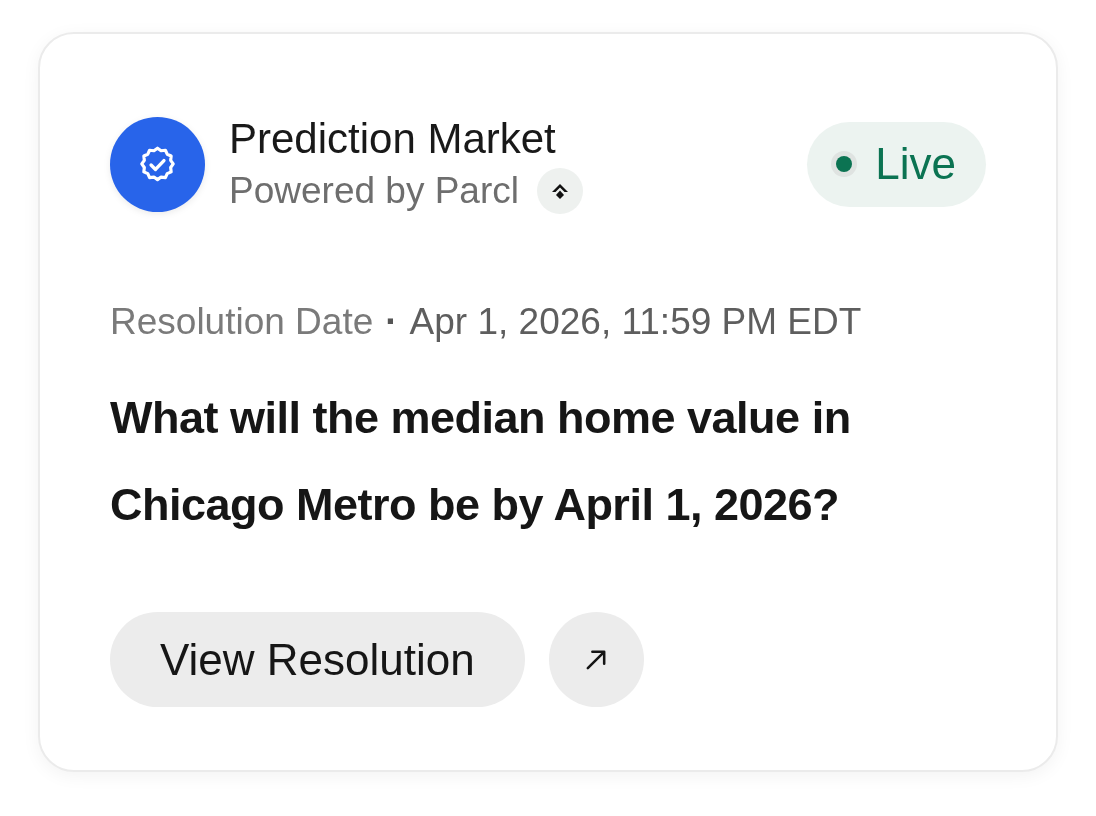 This screenshot has height=816, width=1096. Describe the element at coordinates (596, 659) in the screenshot. I see `arrow-up-right-icon` at that location.